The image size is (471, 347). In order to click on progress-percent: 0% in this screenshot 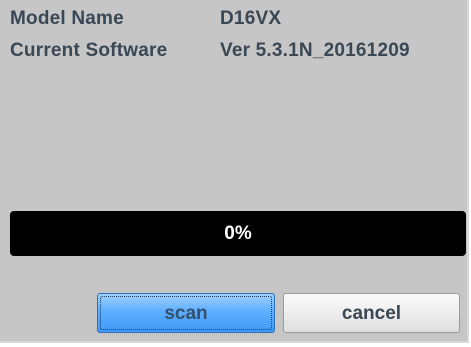, I will do `click(238, 233)`.